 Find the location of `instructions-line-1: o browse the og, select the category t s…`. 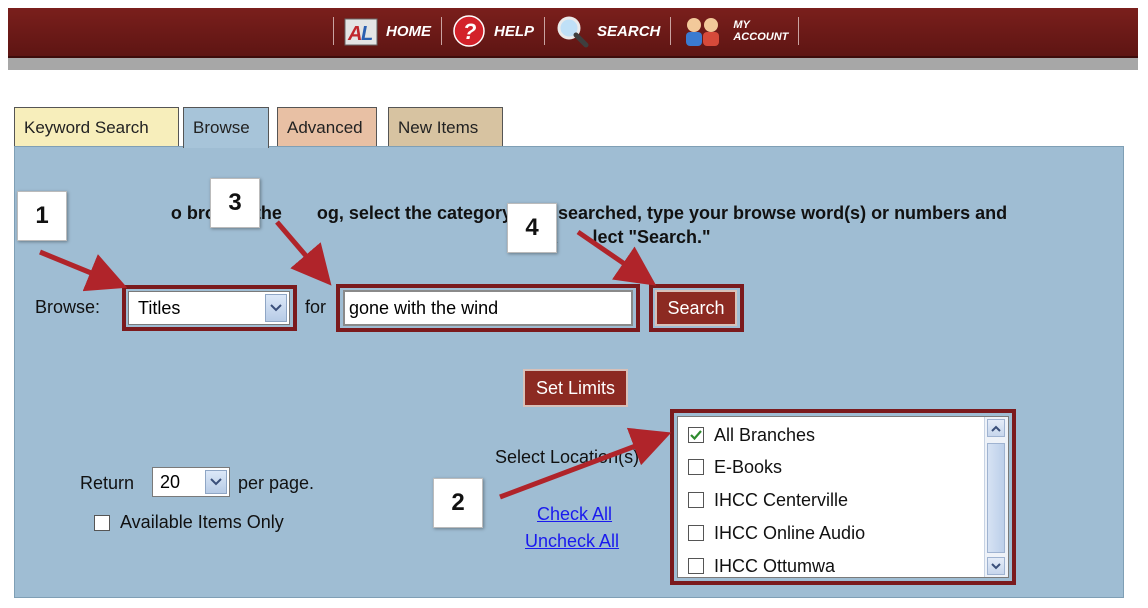

instructions-line-1: o browse the og, select the category t s… is located at coordinates (589, 213).